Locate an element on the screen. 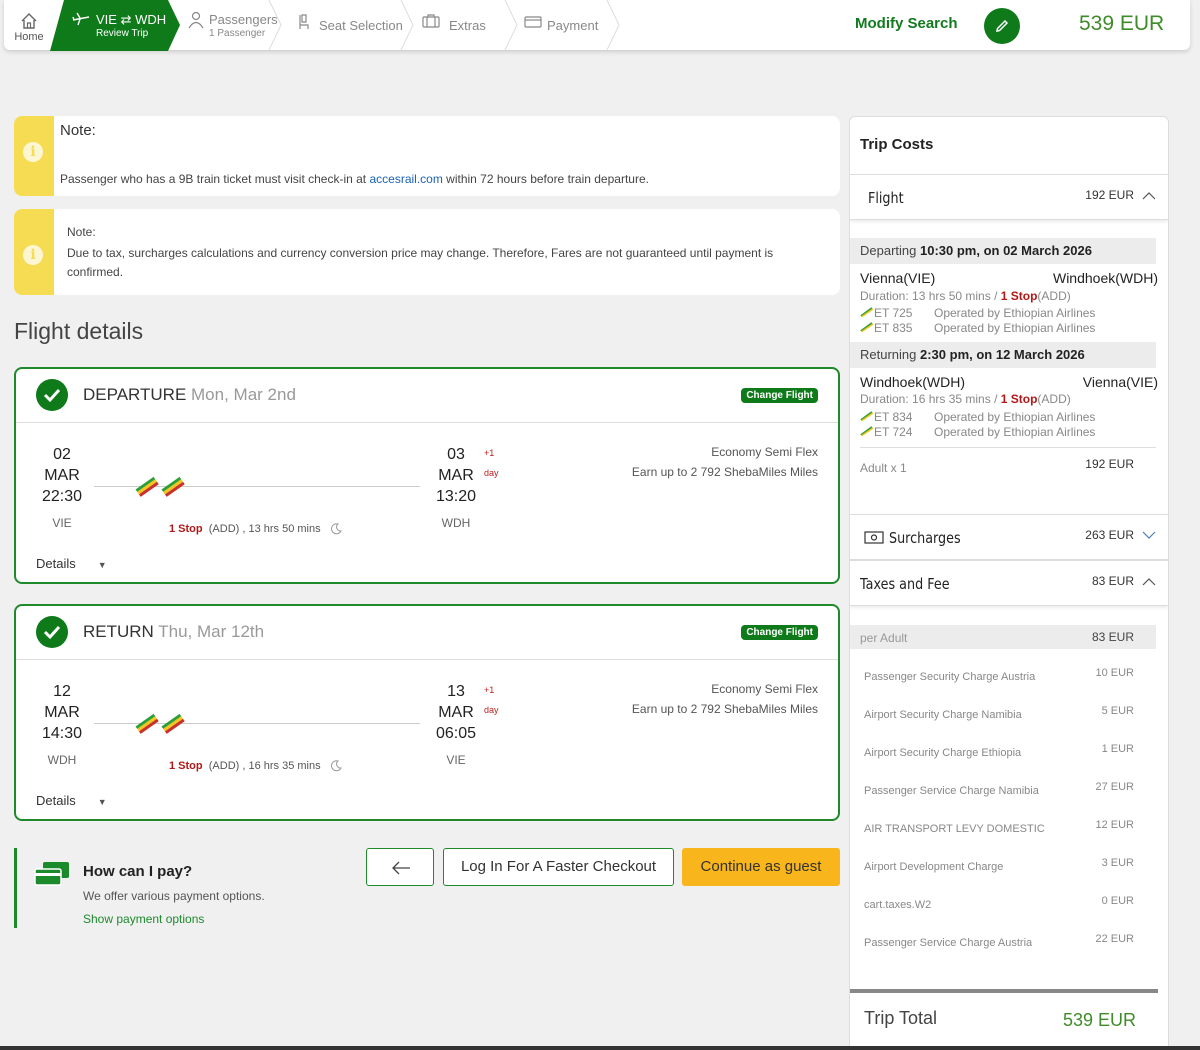 The height and width of the screenshot is (1050, 1200). returning-row: Returning 2:30 pm, on 12 March 2026 is located at coordinates (1003, 355).